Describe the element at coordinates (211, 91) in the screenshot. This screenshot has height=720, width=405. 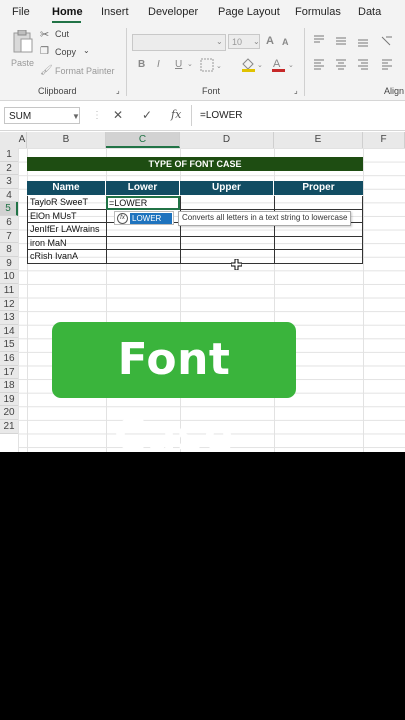
I see `font-group-label: Font` at that location.